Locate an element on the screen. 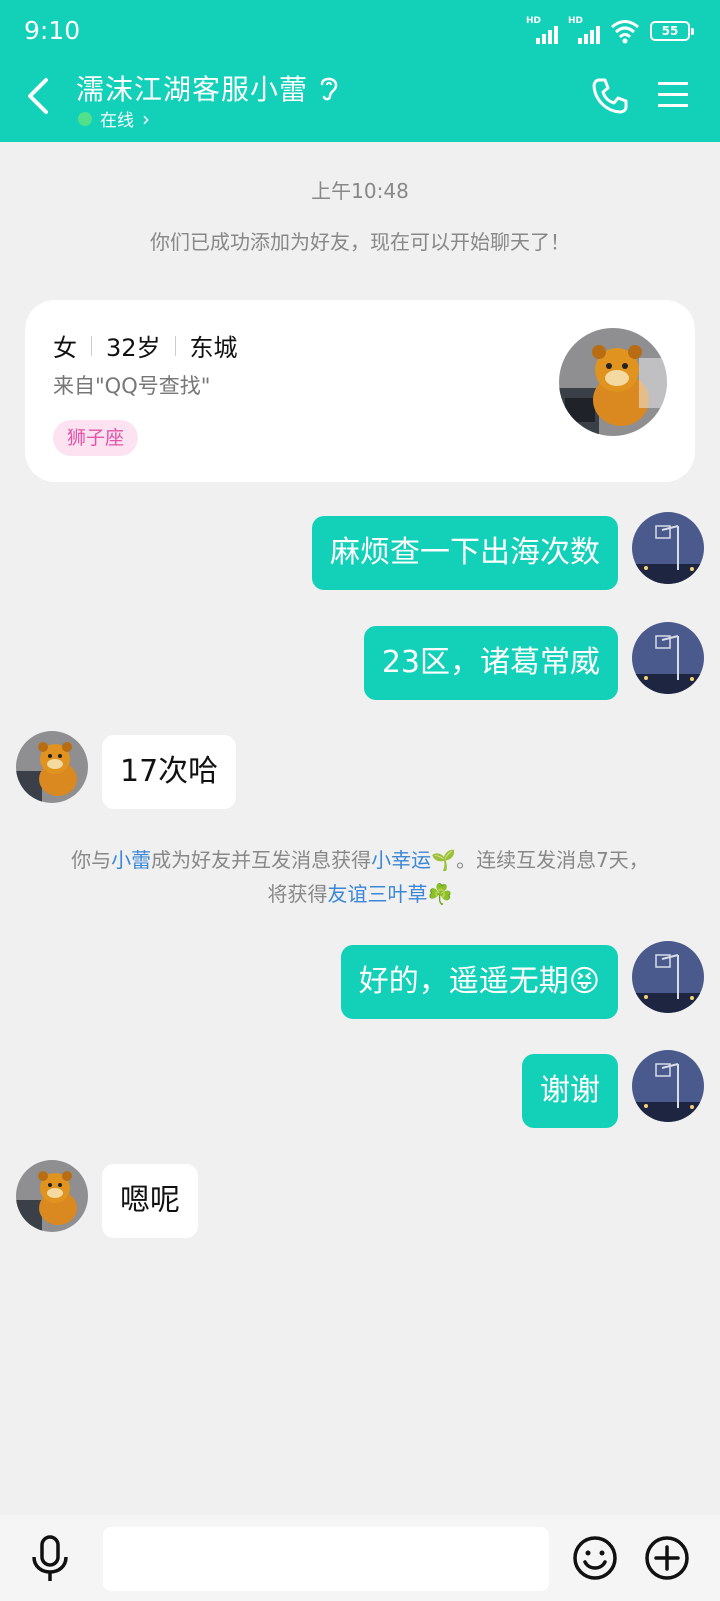 The image size is (720, 1601). message-bubble-out: 谢谢 is located at coordinates (570, 1091).